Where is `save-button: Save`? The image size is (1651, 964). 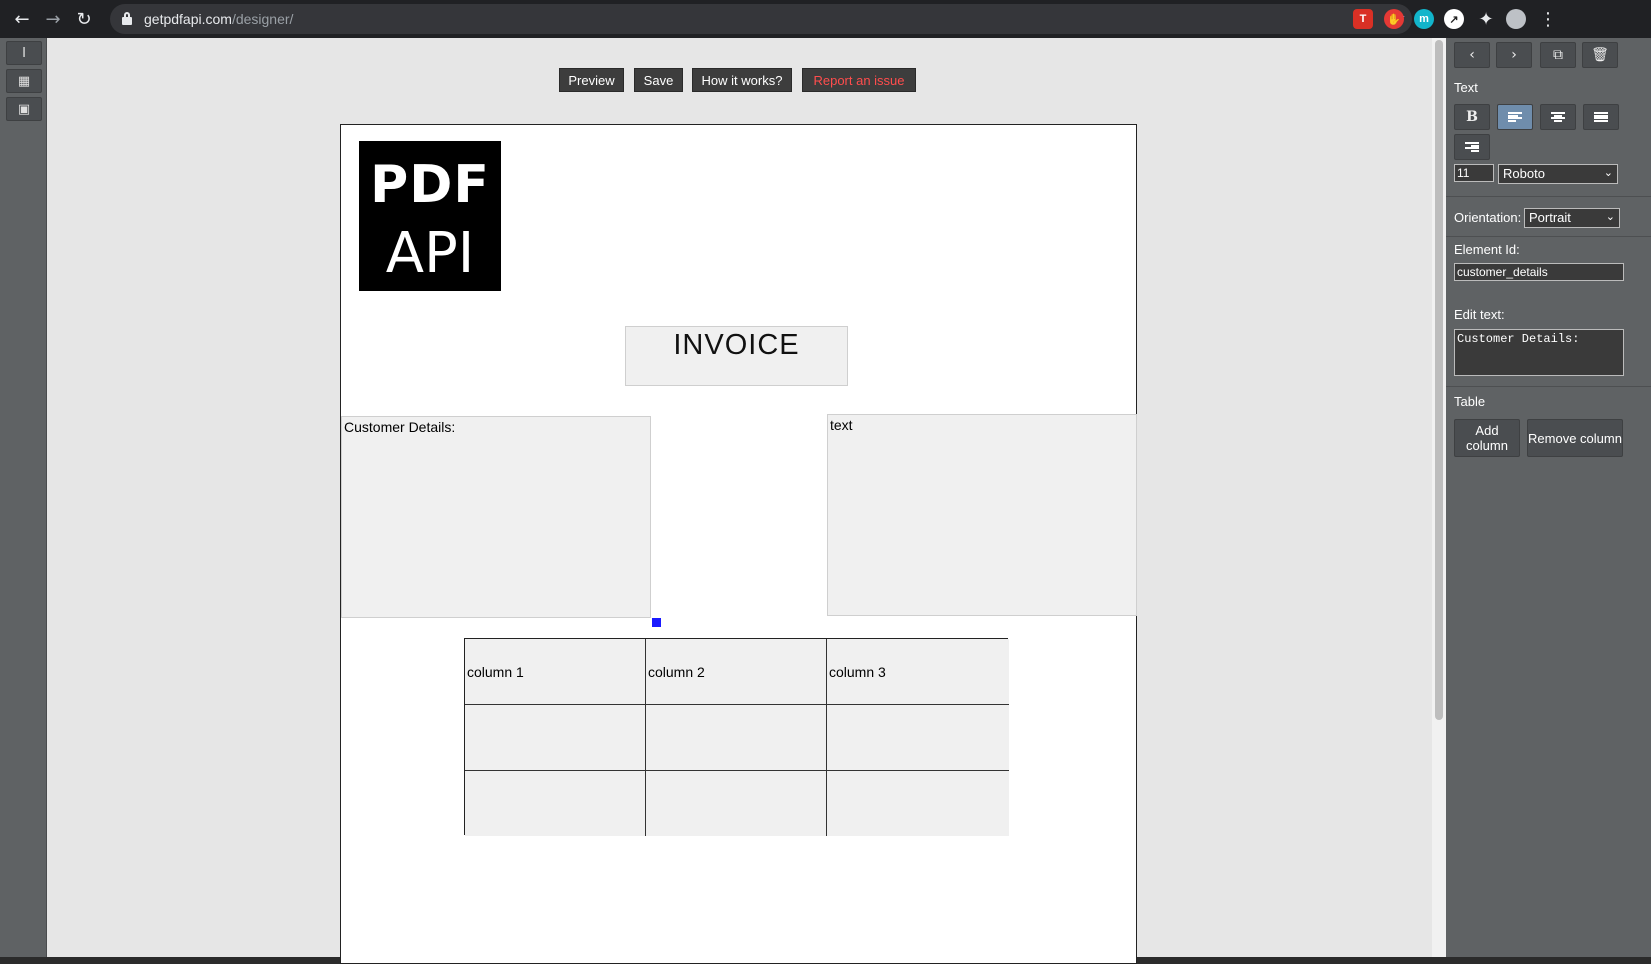 save-button: Save is located at coordinates (658, 80).